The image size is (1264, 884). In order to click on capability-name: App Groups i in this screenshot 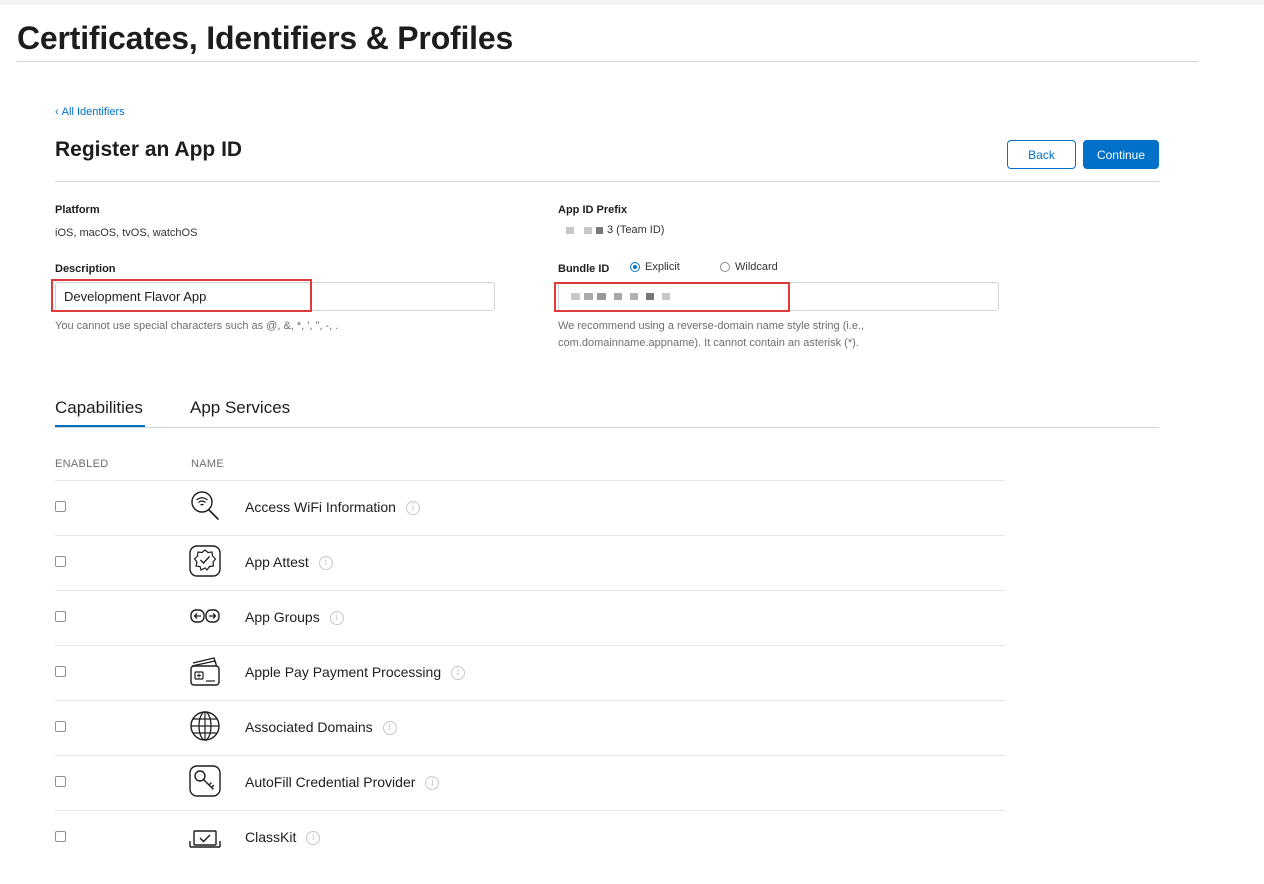, I will do `click(294, 617)`.